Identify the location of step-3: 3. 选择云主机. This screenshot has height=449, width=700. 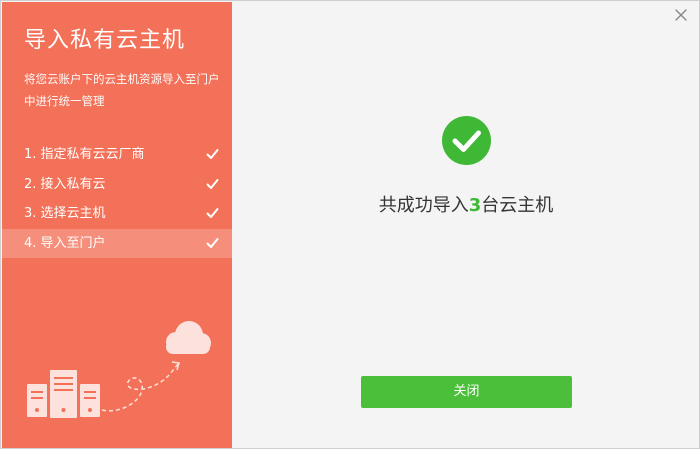
(117, 214).